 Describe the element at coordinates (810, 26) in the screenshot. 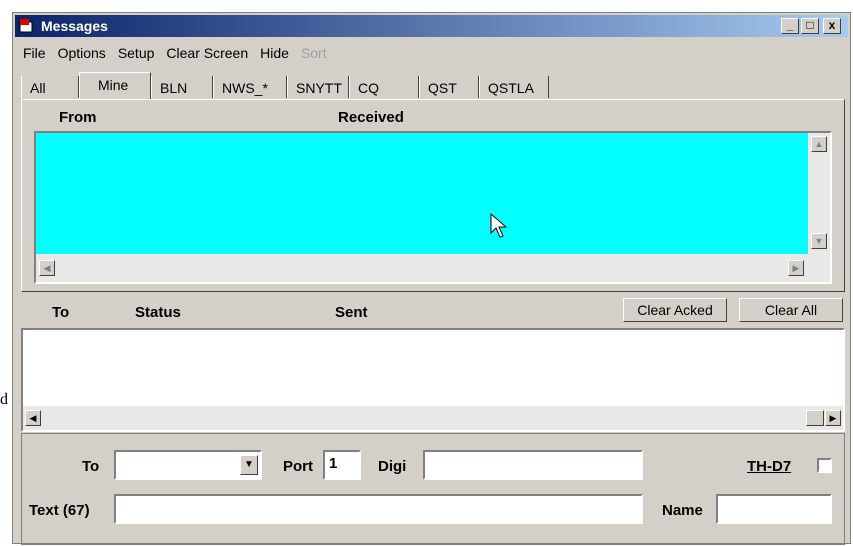

I see `maximize-button: □` at that location.